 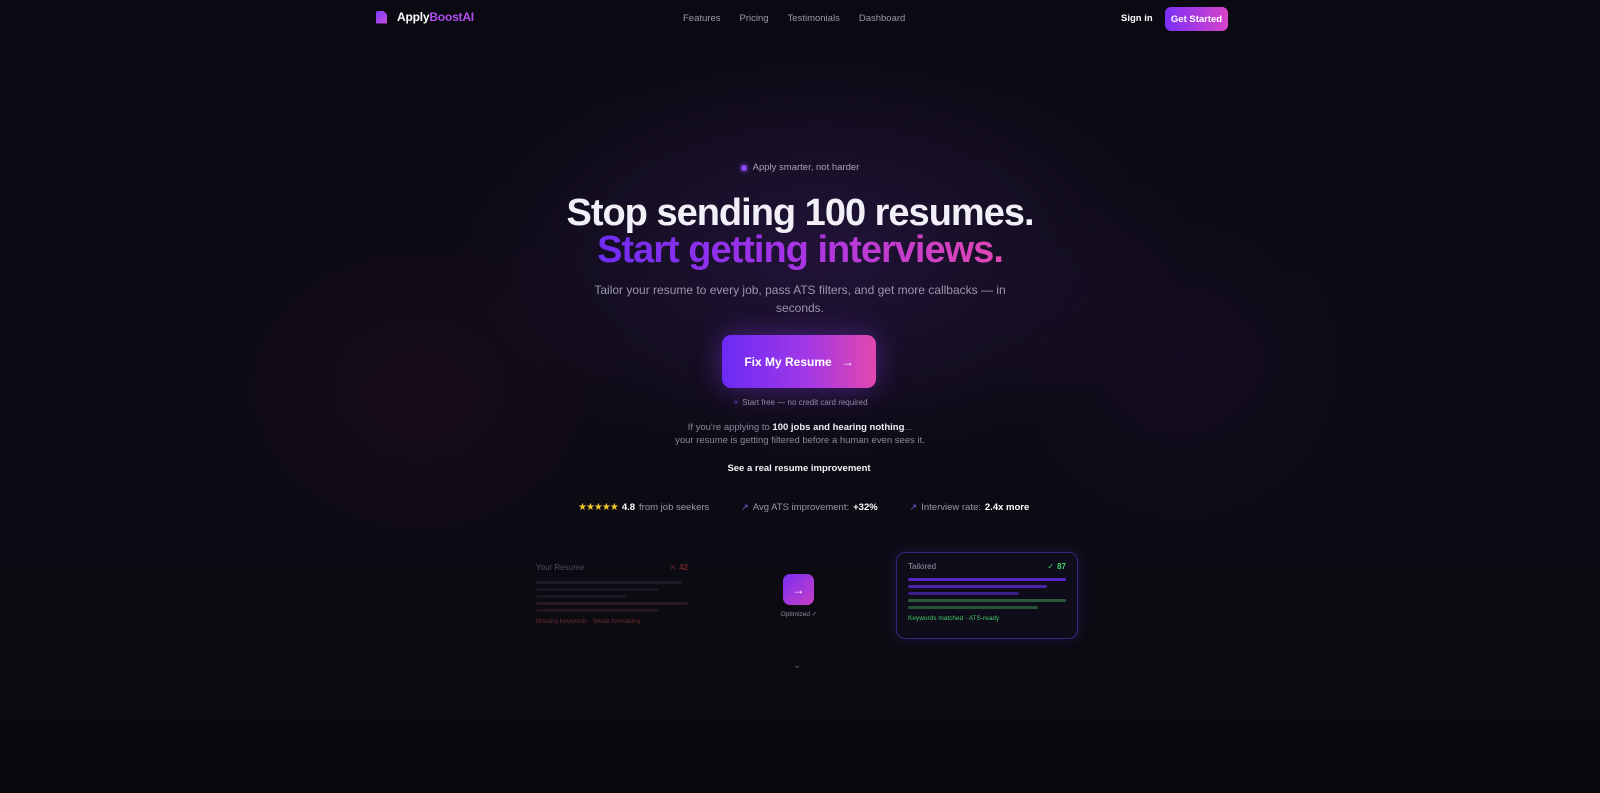 I want to click on tailored-resume-title: Tailored, so click(x=922, y=566).